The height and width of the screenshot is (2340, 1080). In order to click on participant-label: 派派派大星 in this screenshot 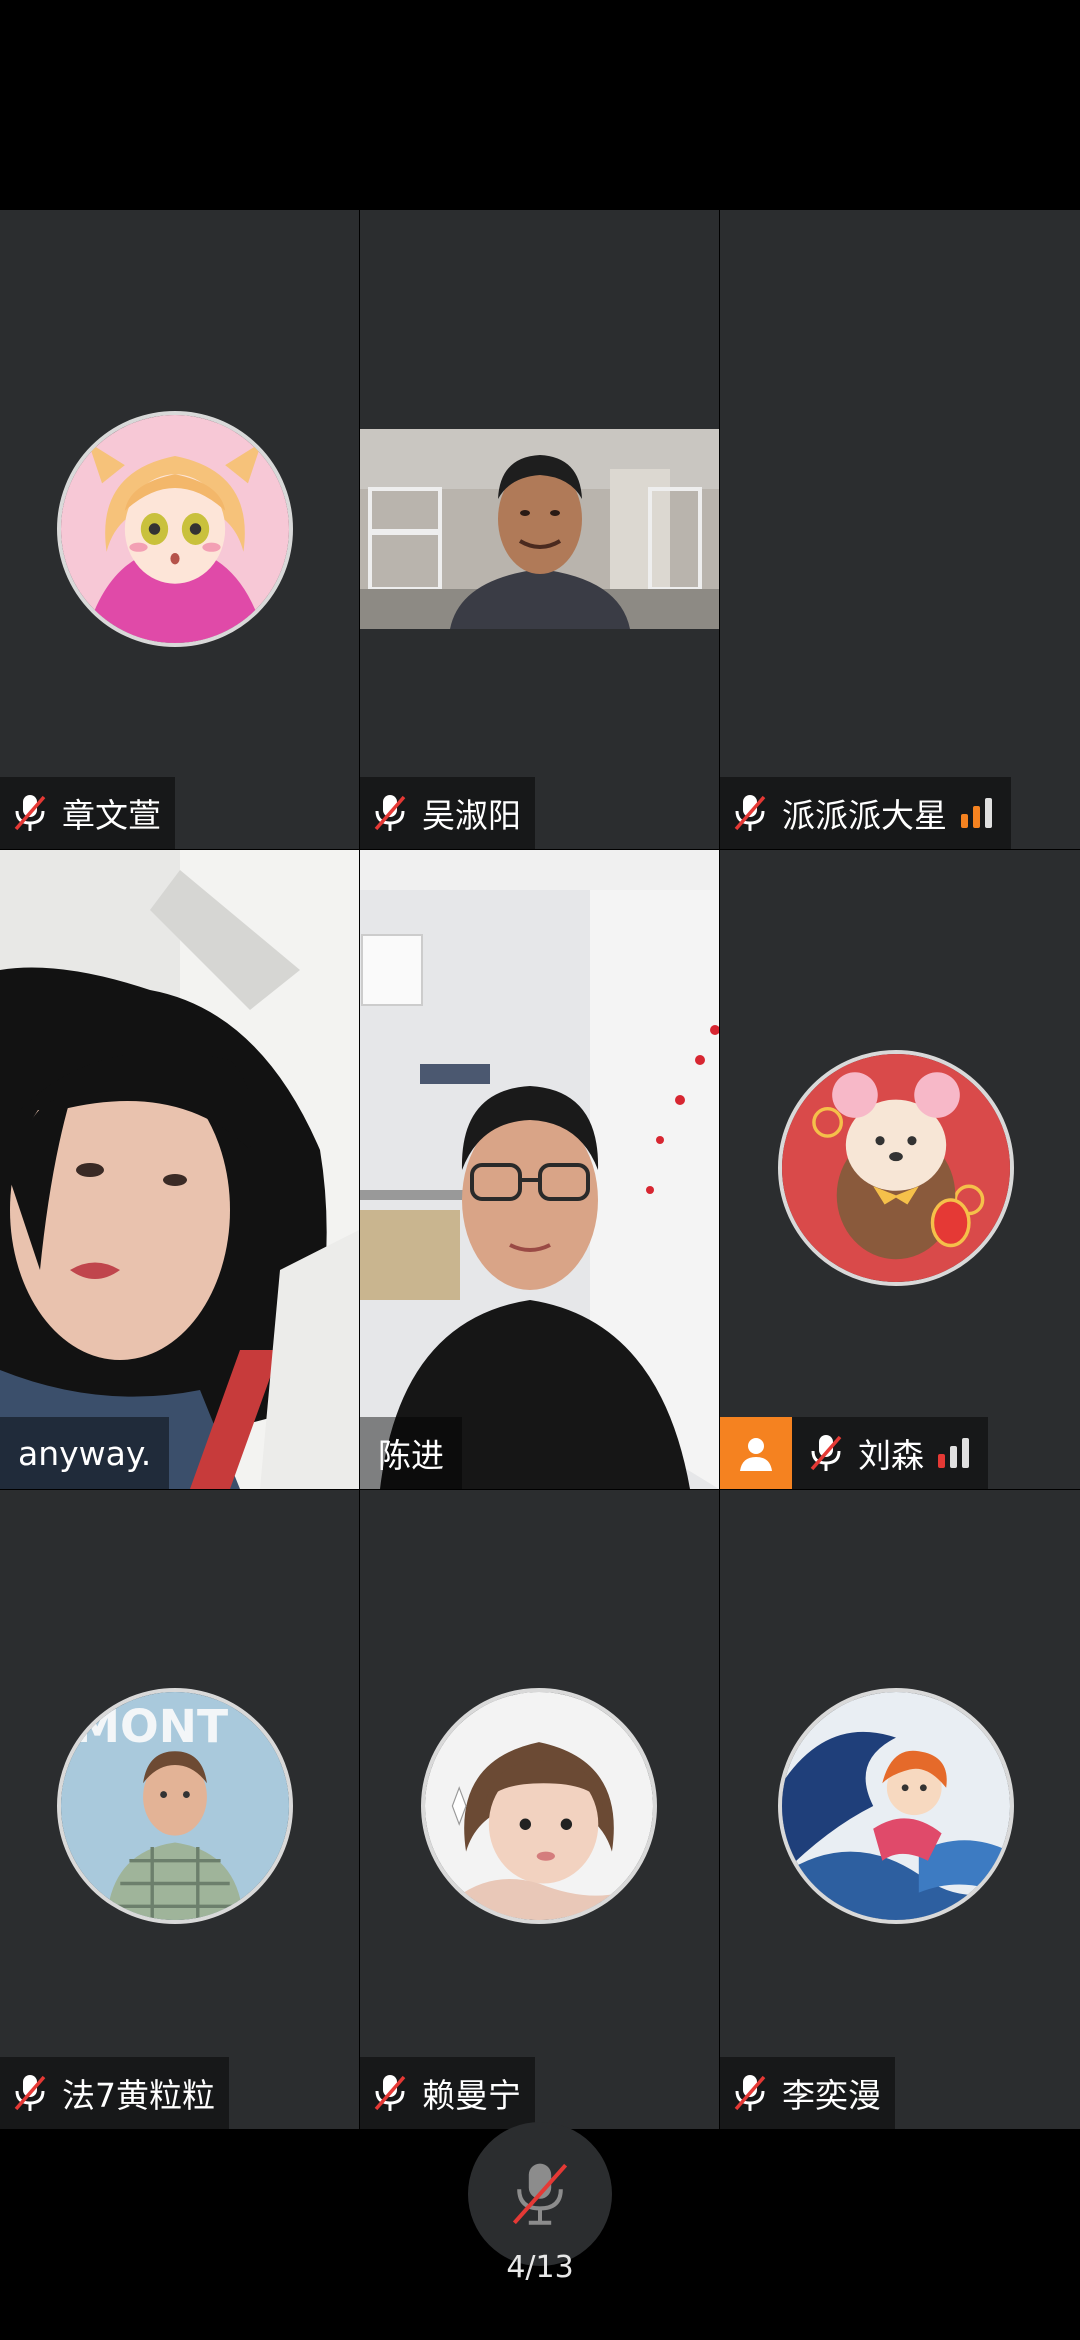, I will do `click(865, 813)`.